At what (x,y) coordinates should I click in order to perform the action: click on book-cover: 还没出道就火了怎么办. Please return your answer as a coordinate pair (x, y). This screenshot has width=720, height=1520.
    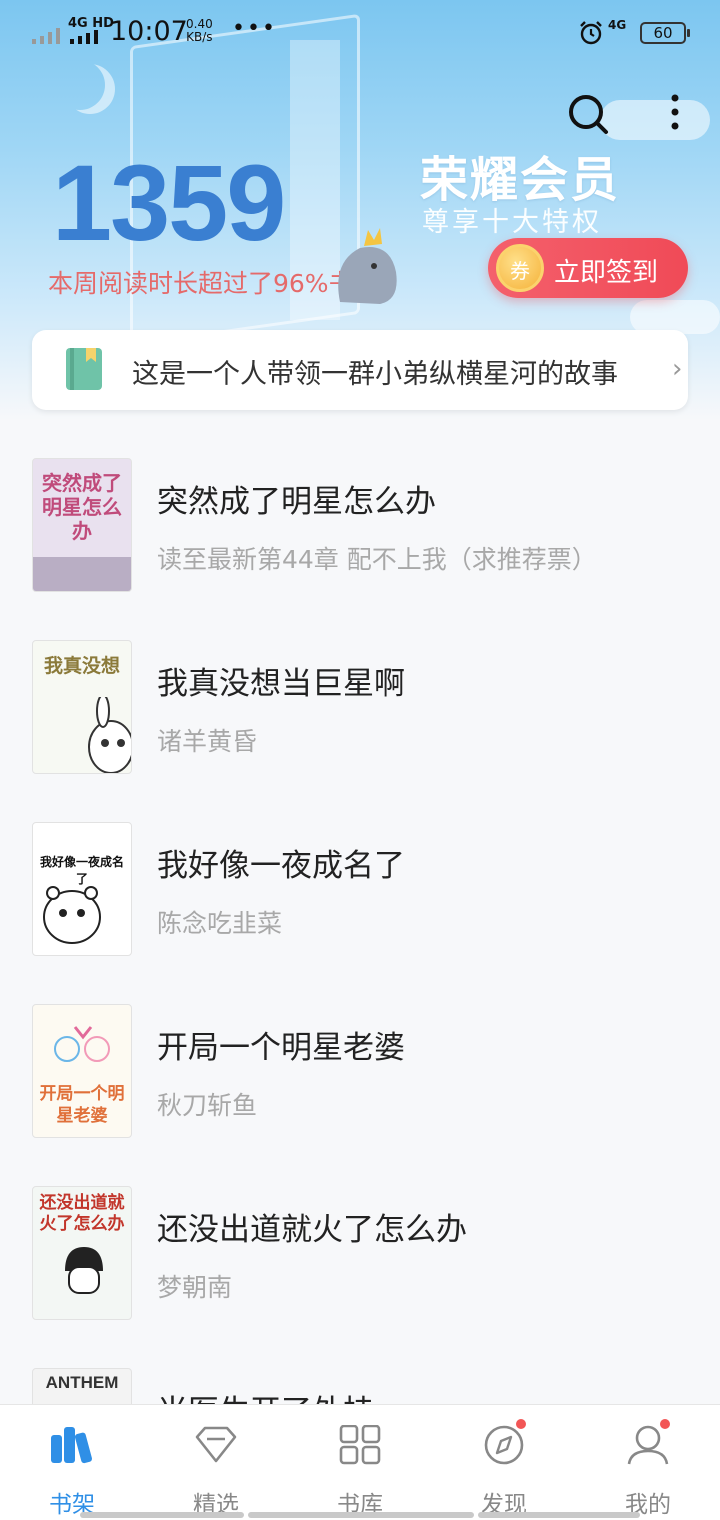
    Looking at the image, I should click on (82, 1253).